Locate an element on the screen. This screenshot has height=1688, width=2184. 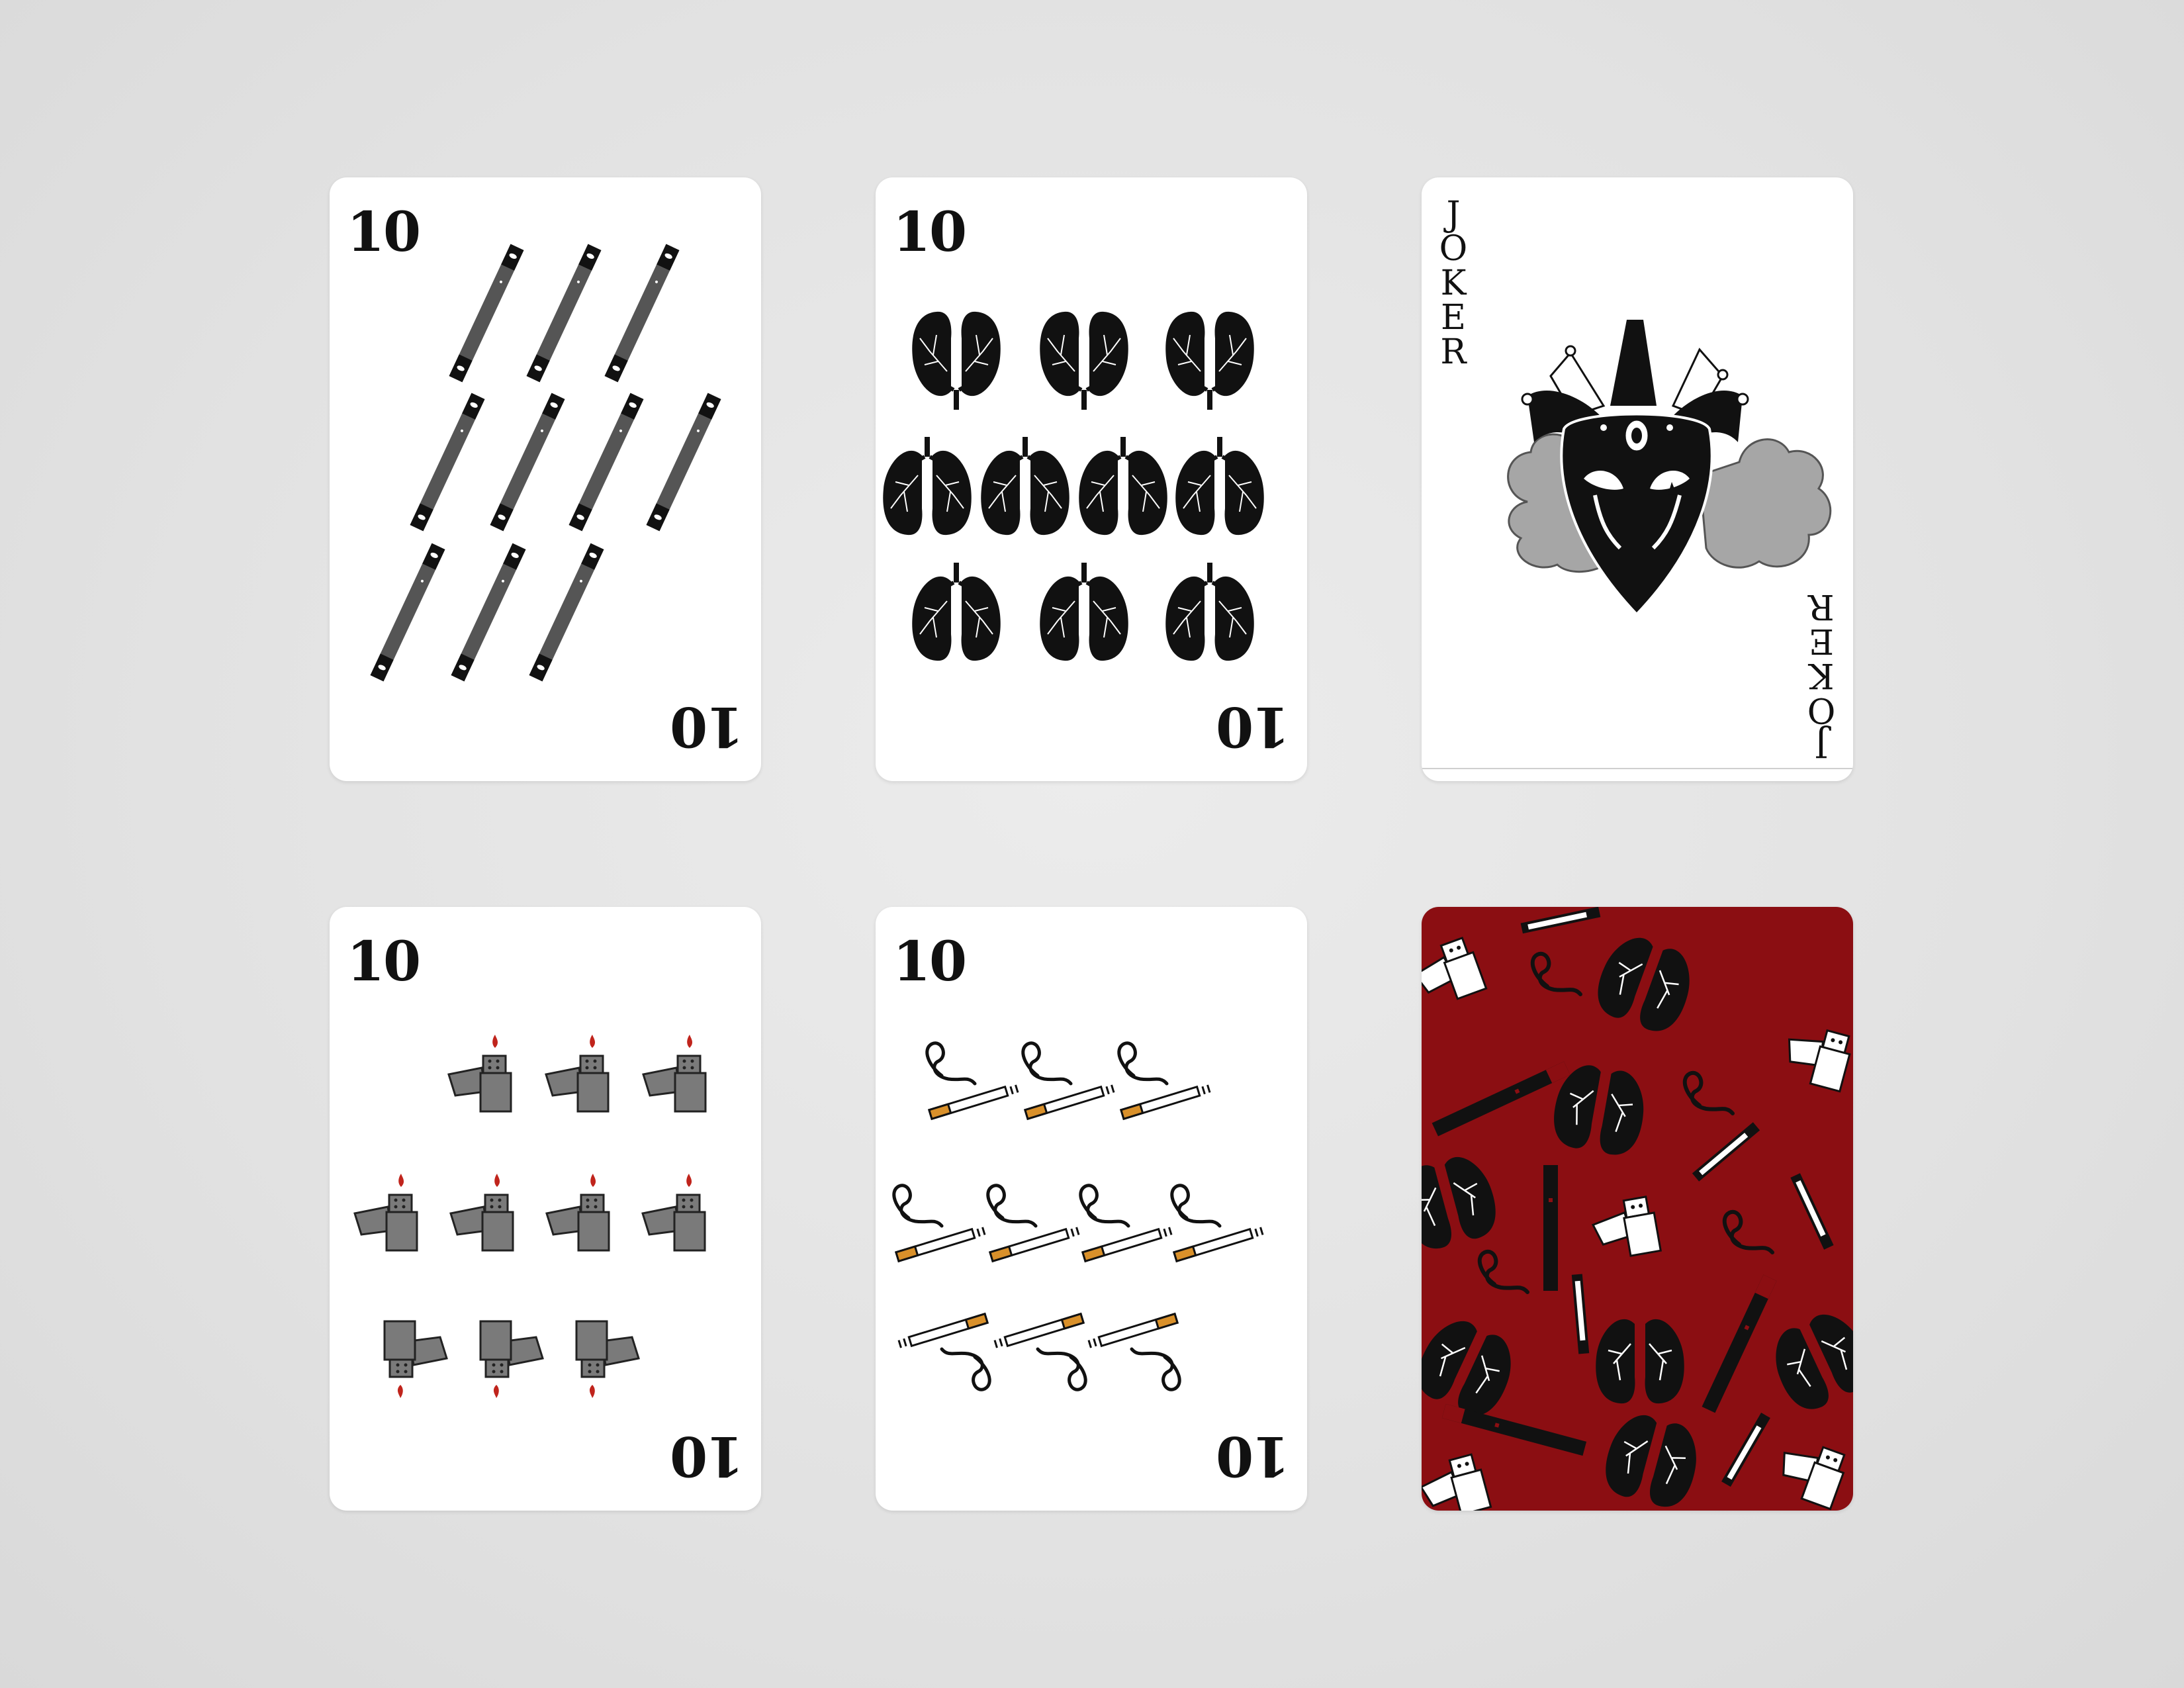
card-ten-lighters: 10 10 is located at coordinates (545, 1209).